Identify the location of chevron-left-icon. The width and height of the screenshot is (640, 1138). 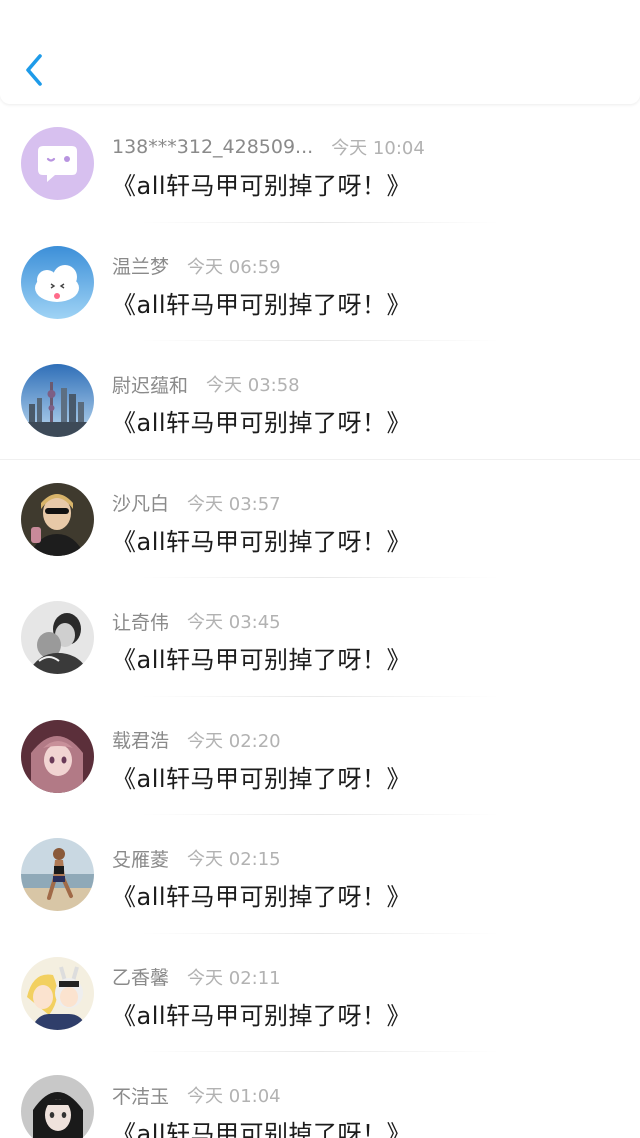
(34, 70).